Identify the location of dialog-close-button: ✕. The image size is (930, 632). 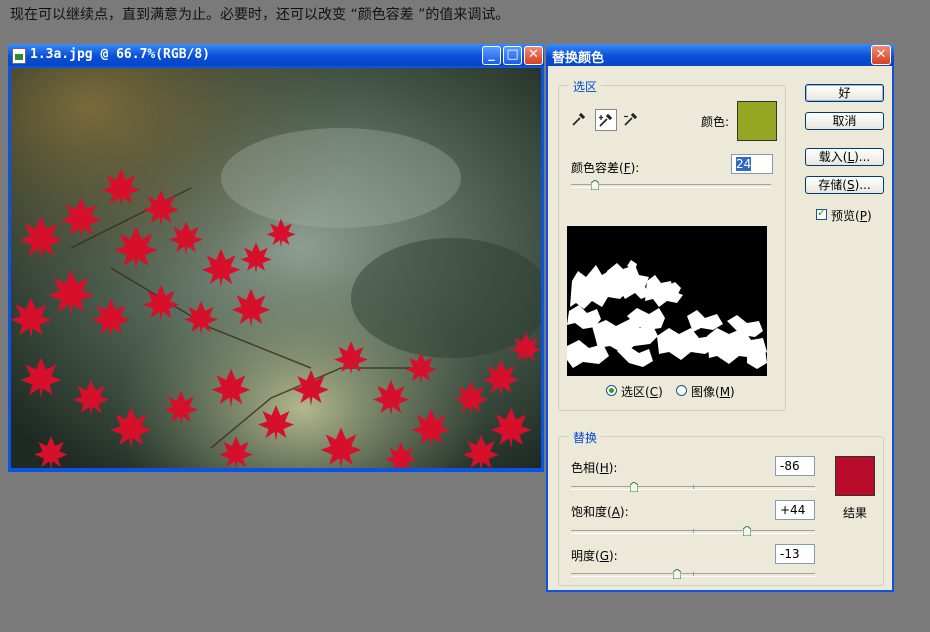
(881, 55).